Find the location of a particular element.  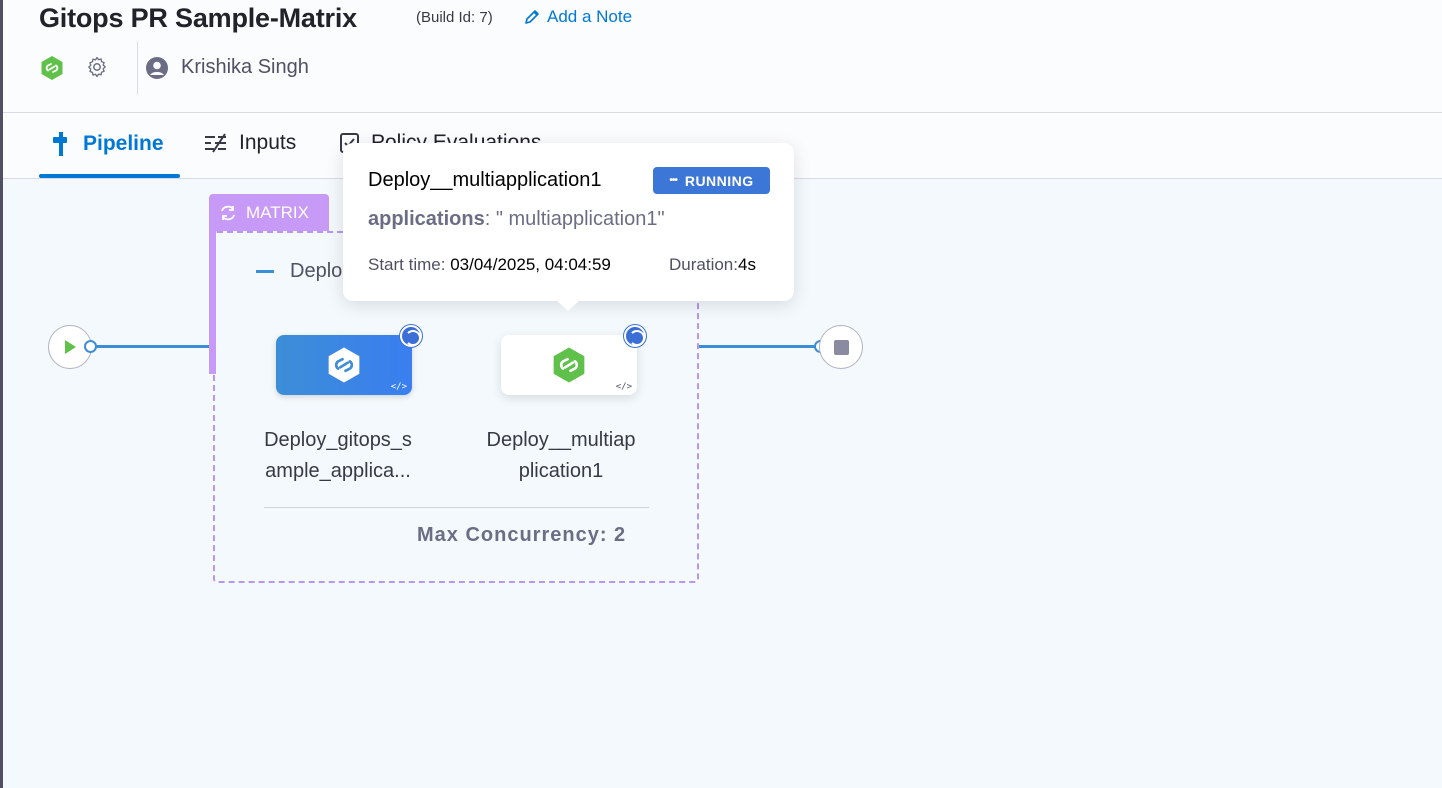

matrix-side-strip is located at coordinates (212, 302).